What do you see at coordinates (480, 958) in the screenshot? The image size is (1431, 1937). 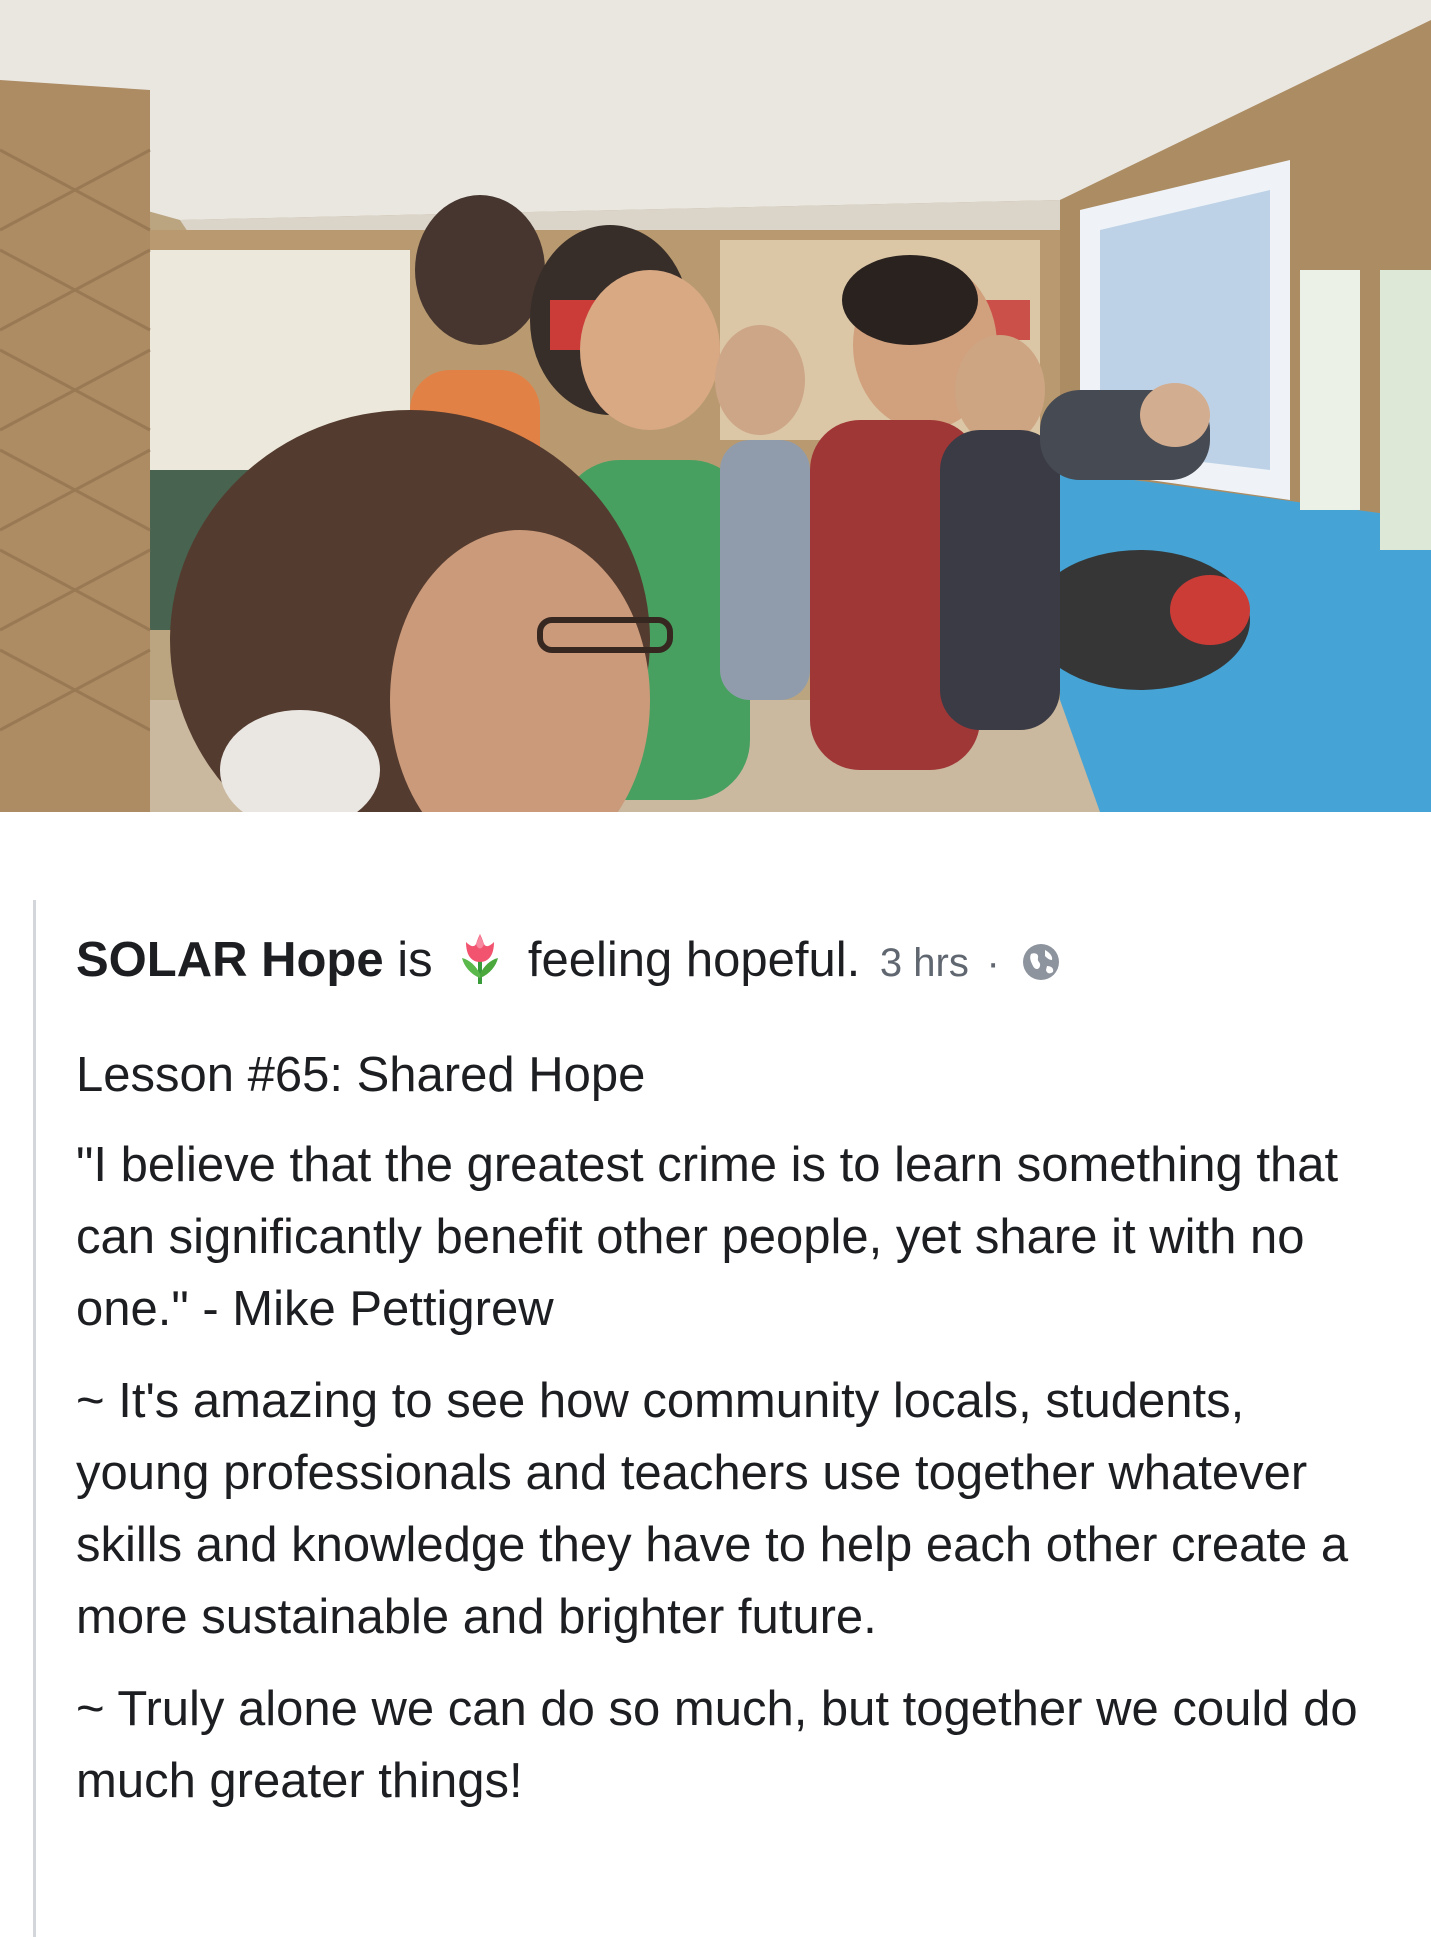 I see `tulip-icon` at bounding box center [480, 958].